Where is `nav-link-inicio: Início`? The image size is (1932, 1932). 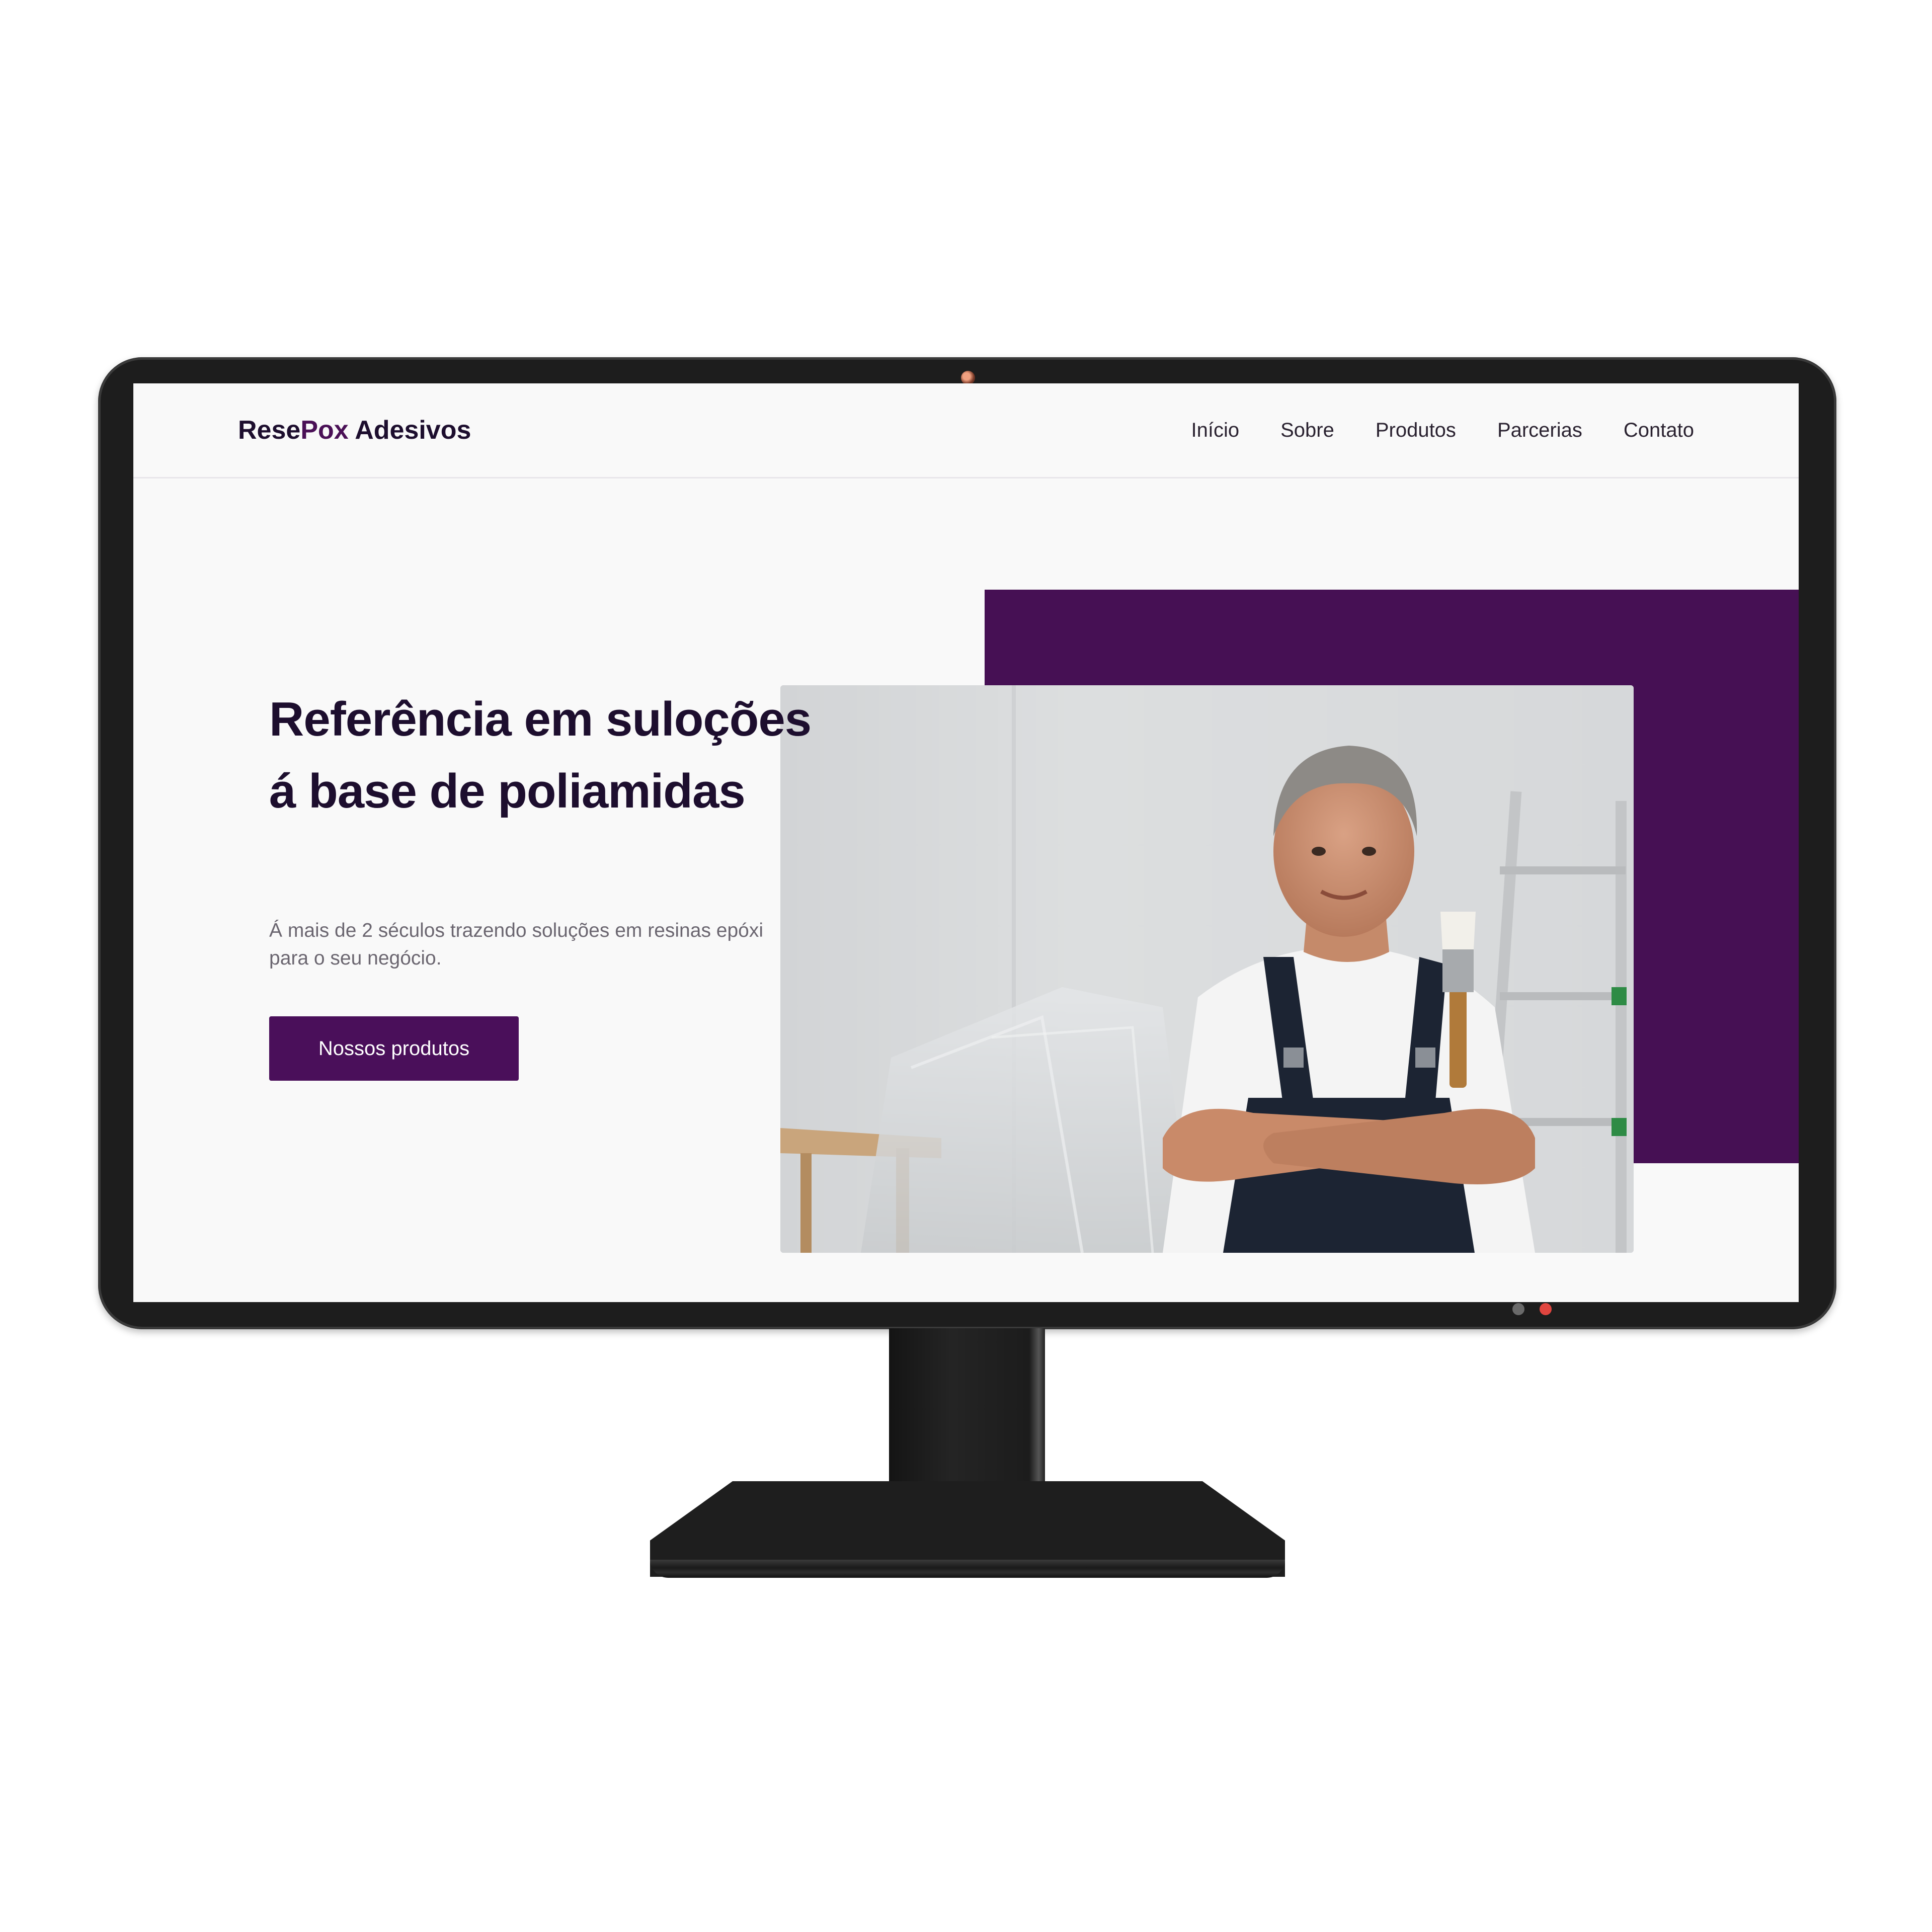 nav-link-inicio: Início is located at coordinates (1215, 431).